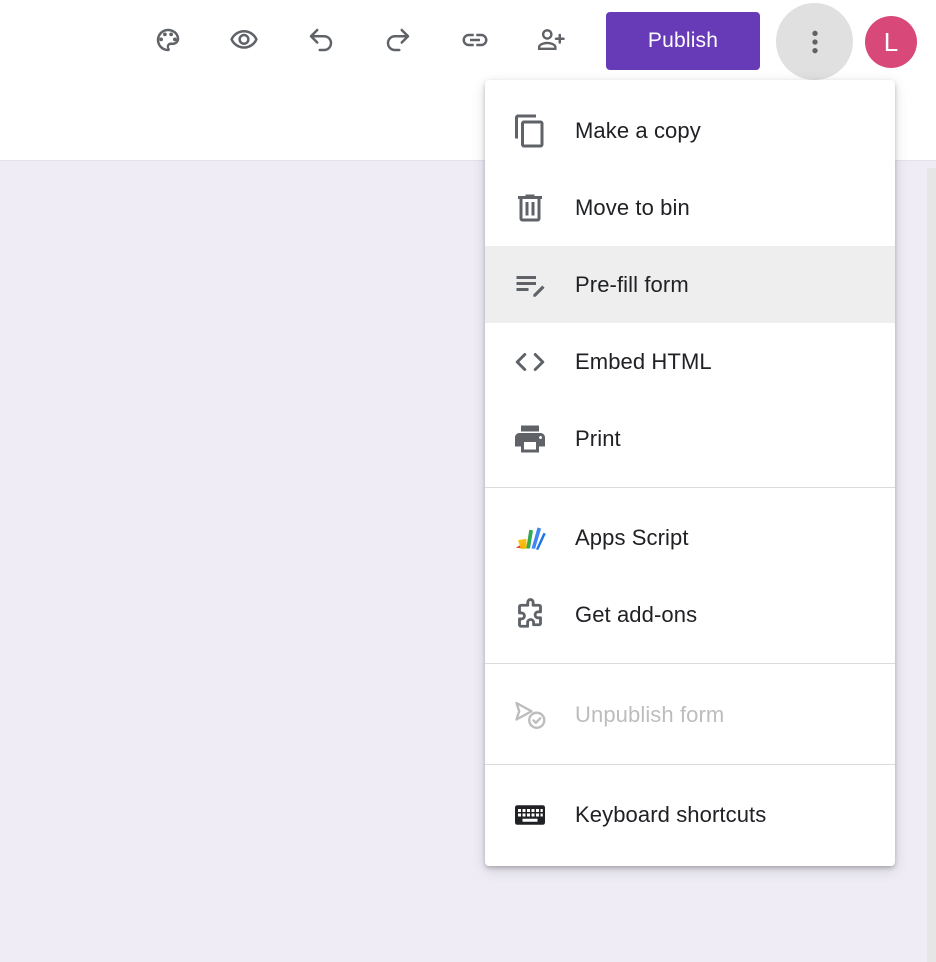 The width and height of the screenshot is (936, 962). What do you see at coordinates (690, 284) in the screenshot?
I see `menu-item-pre-fill-form: Pre-fill form` at bounding box center [690, 284].